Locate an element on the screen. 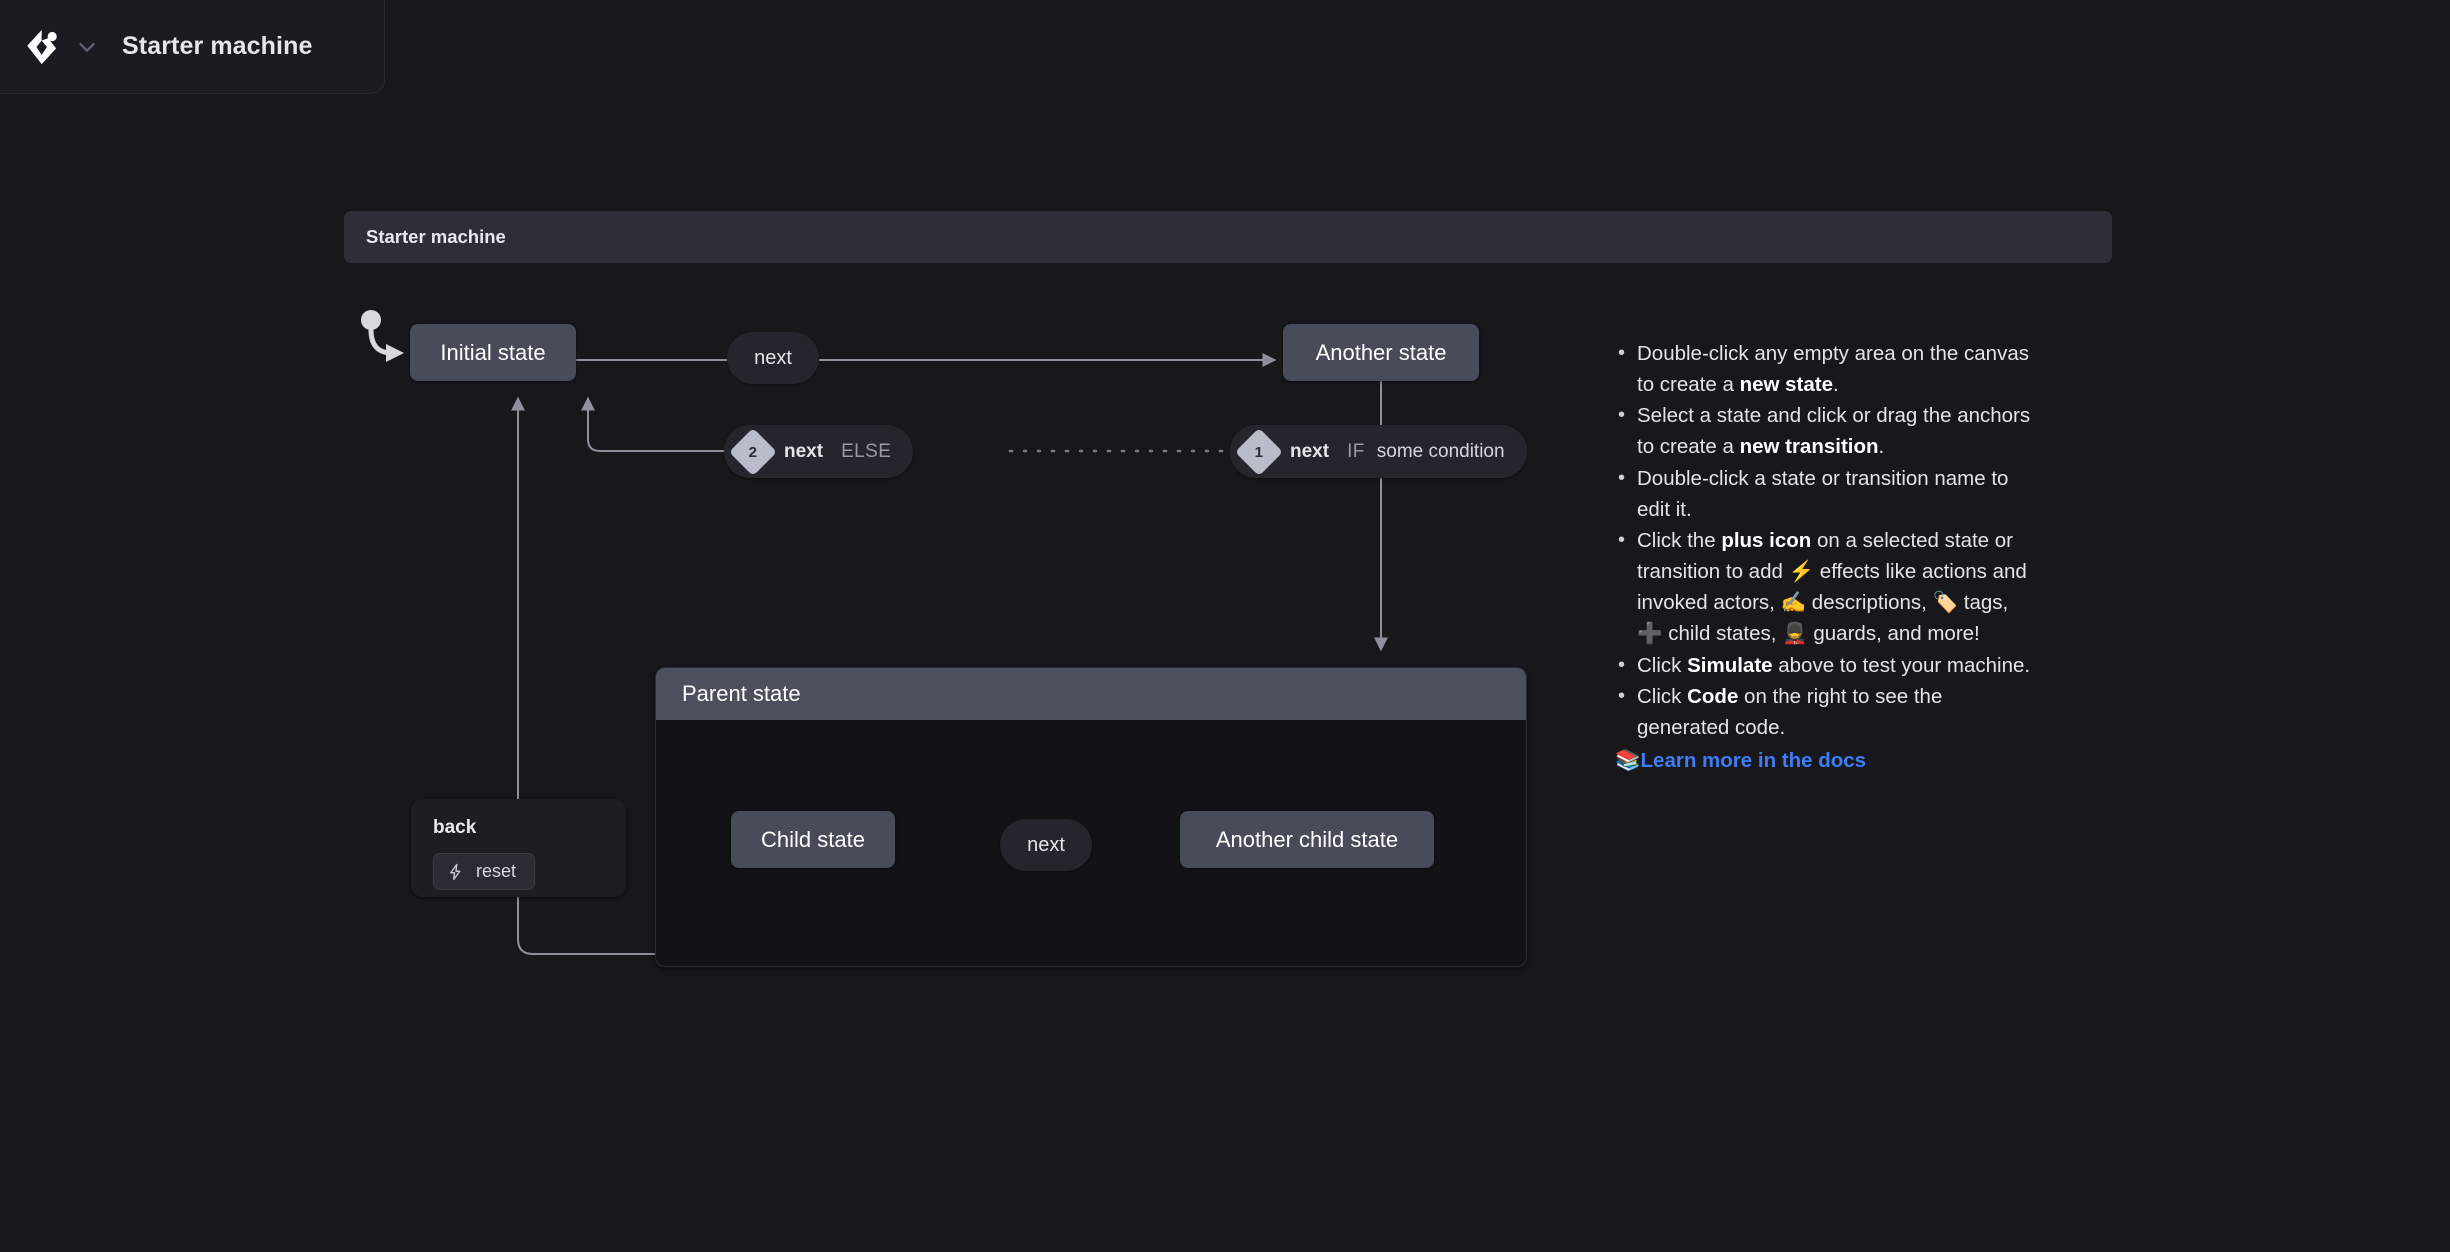  machine-titlebar: Starter machine is located at coordinates (192, 47).